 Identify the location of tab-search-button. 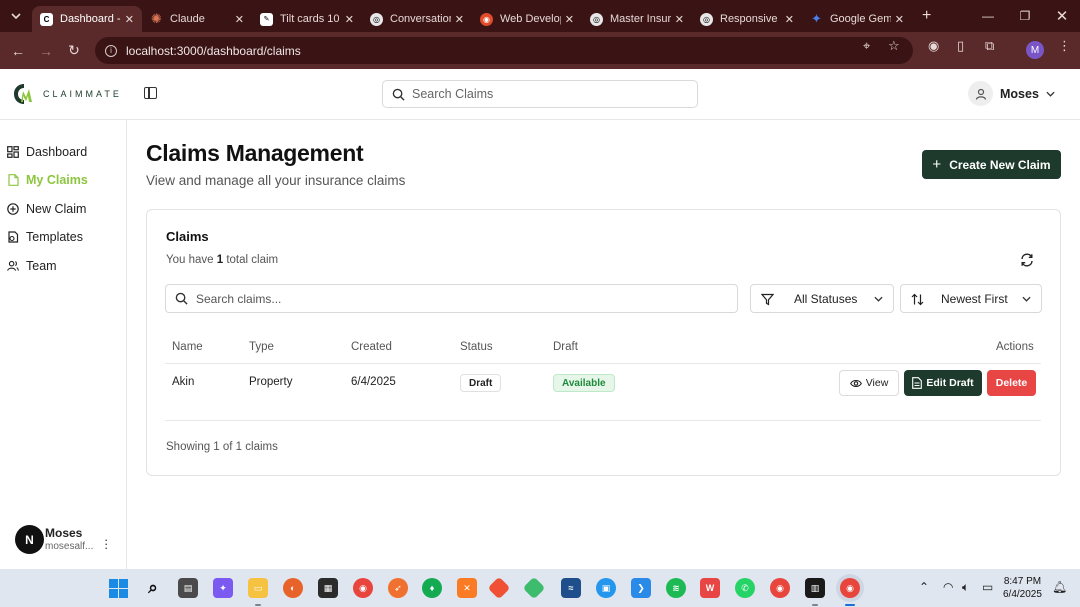
(16, 16).